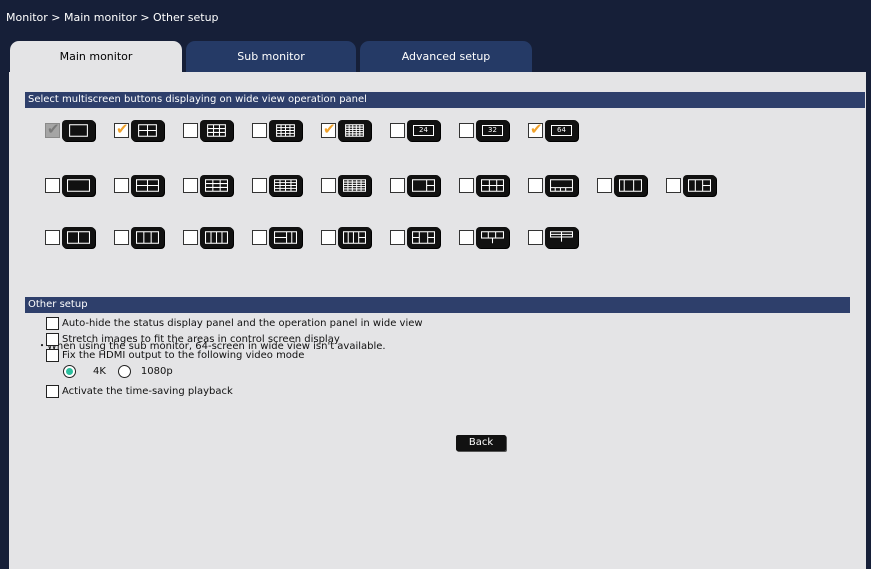 This screenshot has width=871, height=569. I want to click on layout-16-icon, so click(285, 130).